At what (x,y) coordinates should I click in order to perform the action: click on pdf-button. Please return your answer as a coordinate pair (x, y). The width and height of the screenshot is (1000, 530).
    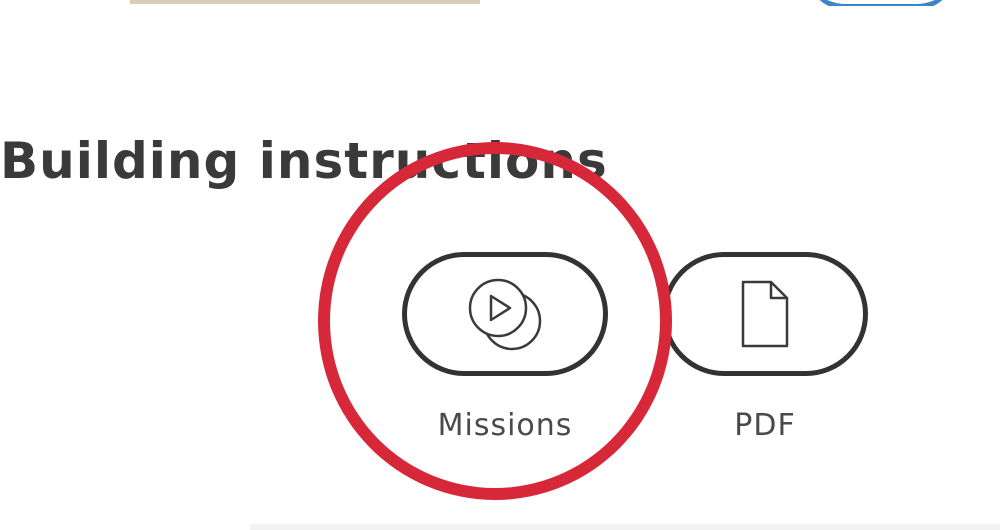
    Looking at the image, I should click on (765, 314).